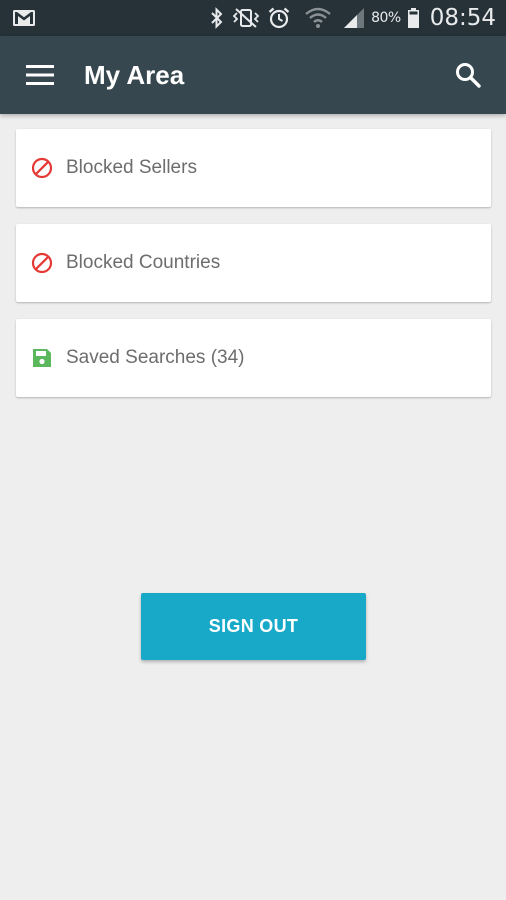 This screenshot has width=506, height=900. Describe the element at coordinates (131, 167) in the screenshot. I see `blocked-sellers-label: Blocked Sellers` at that location.